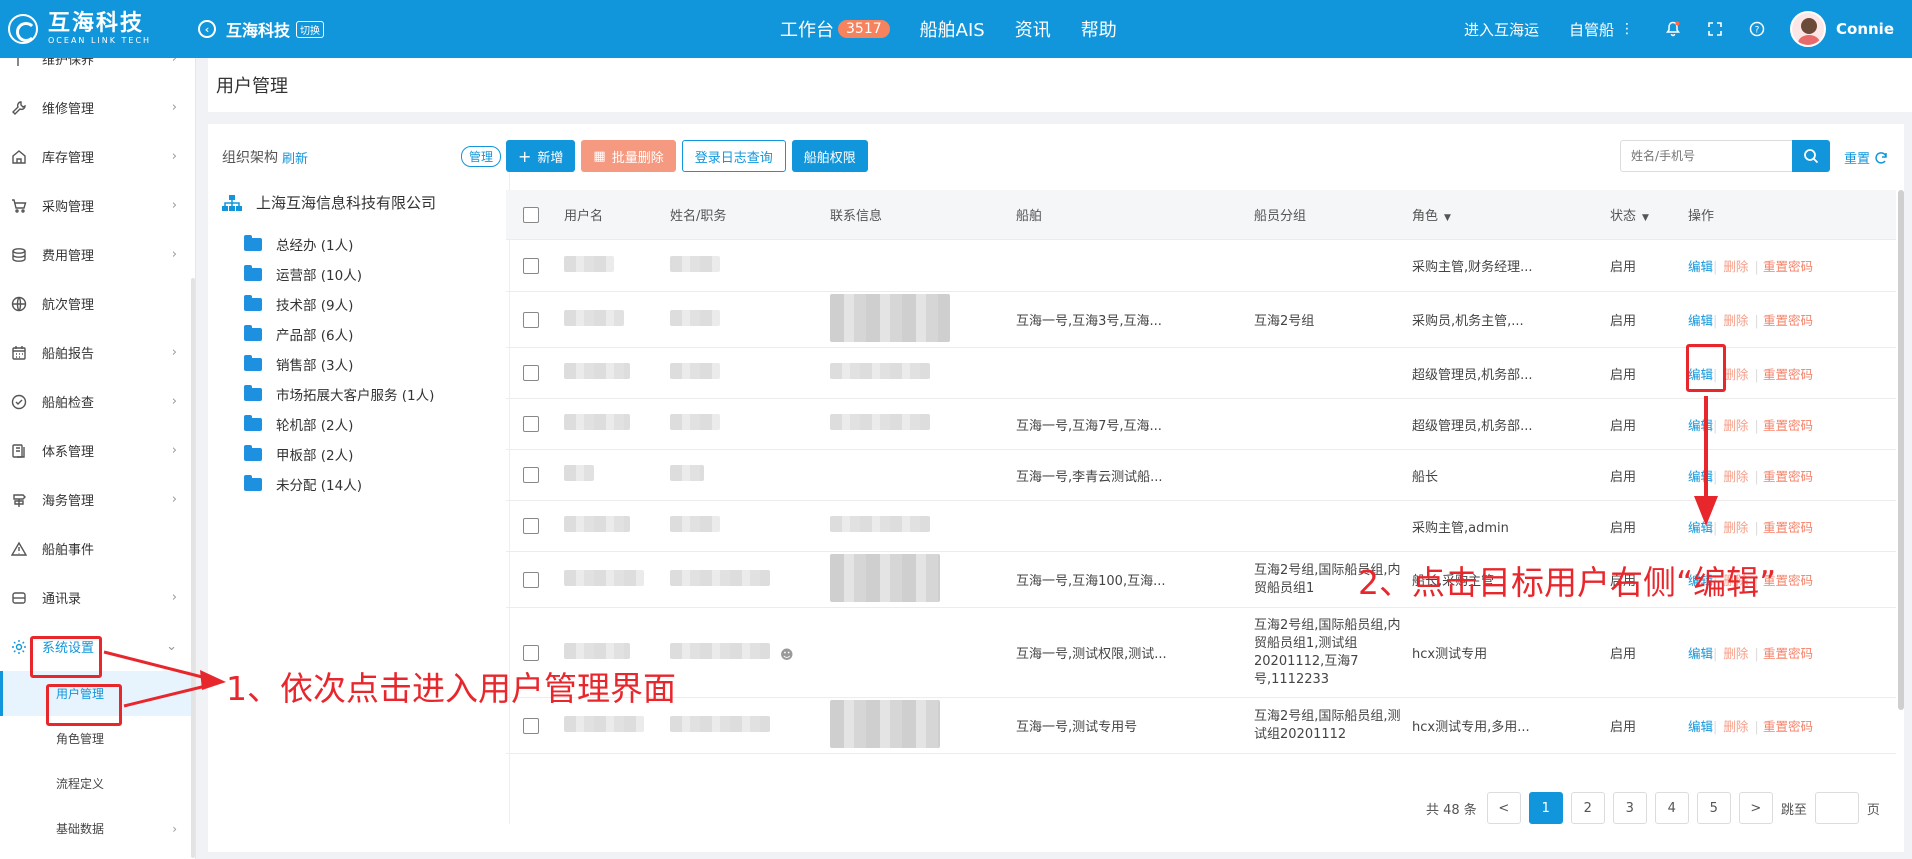 This screenshot has height=859, width=1912. Describe the element at coordinates (1808, 29) in the screenshot. I see `avatar` at that location.